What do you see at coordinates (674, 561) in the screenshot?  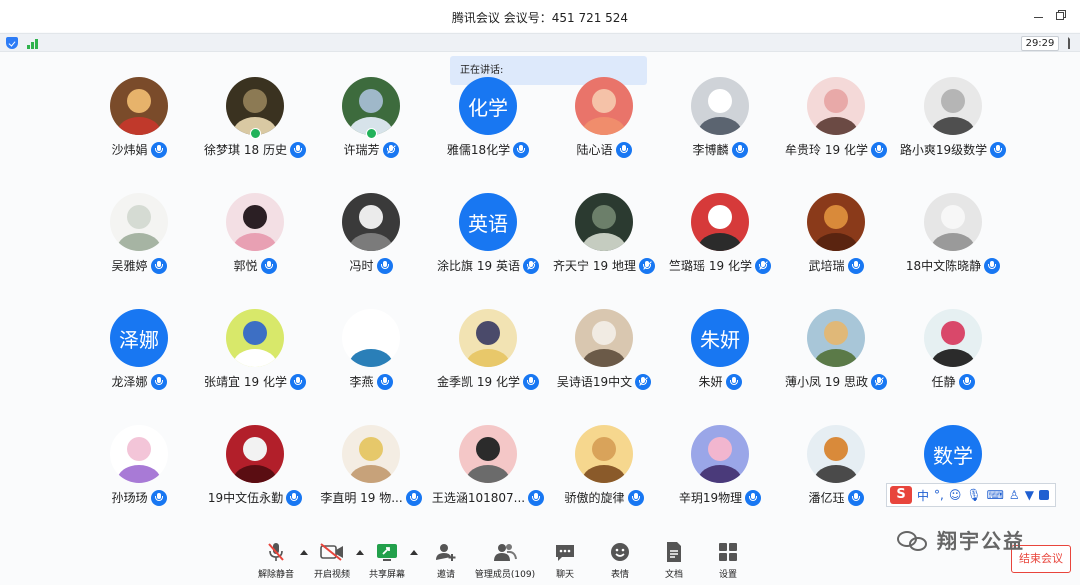 I see `documents-button: 文档` at bounding box center [674, 561].